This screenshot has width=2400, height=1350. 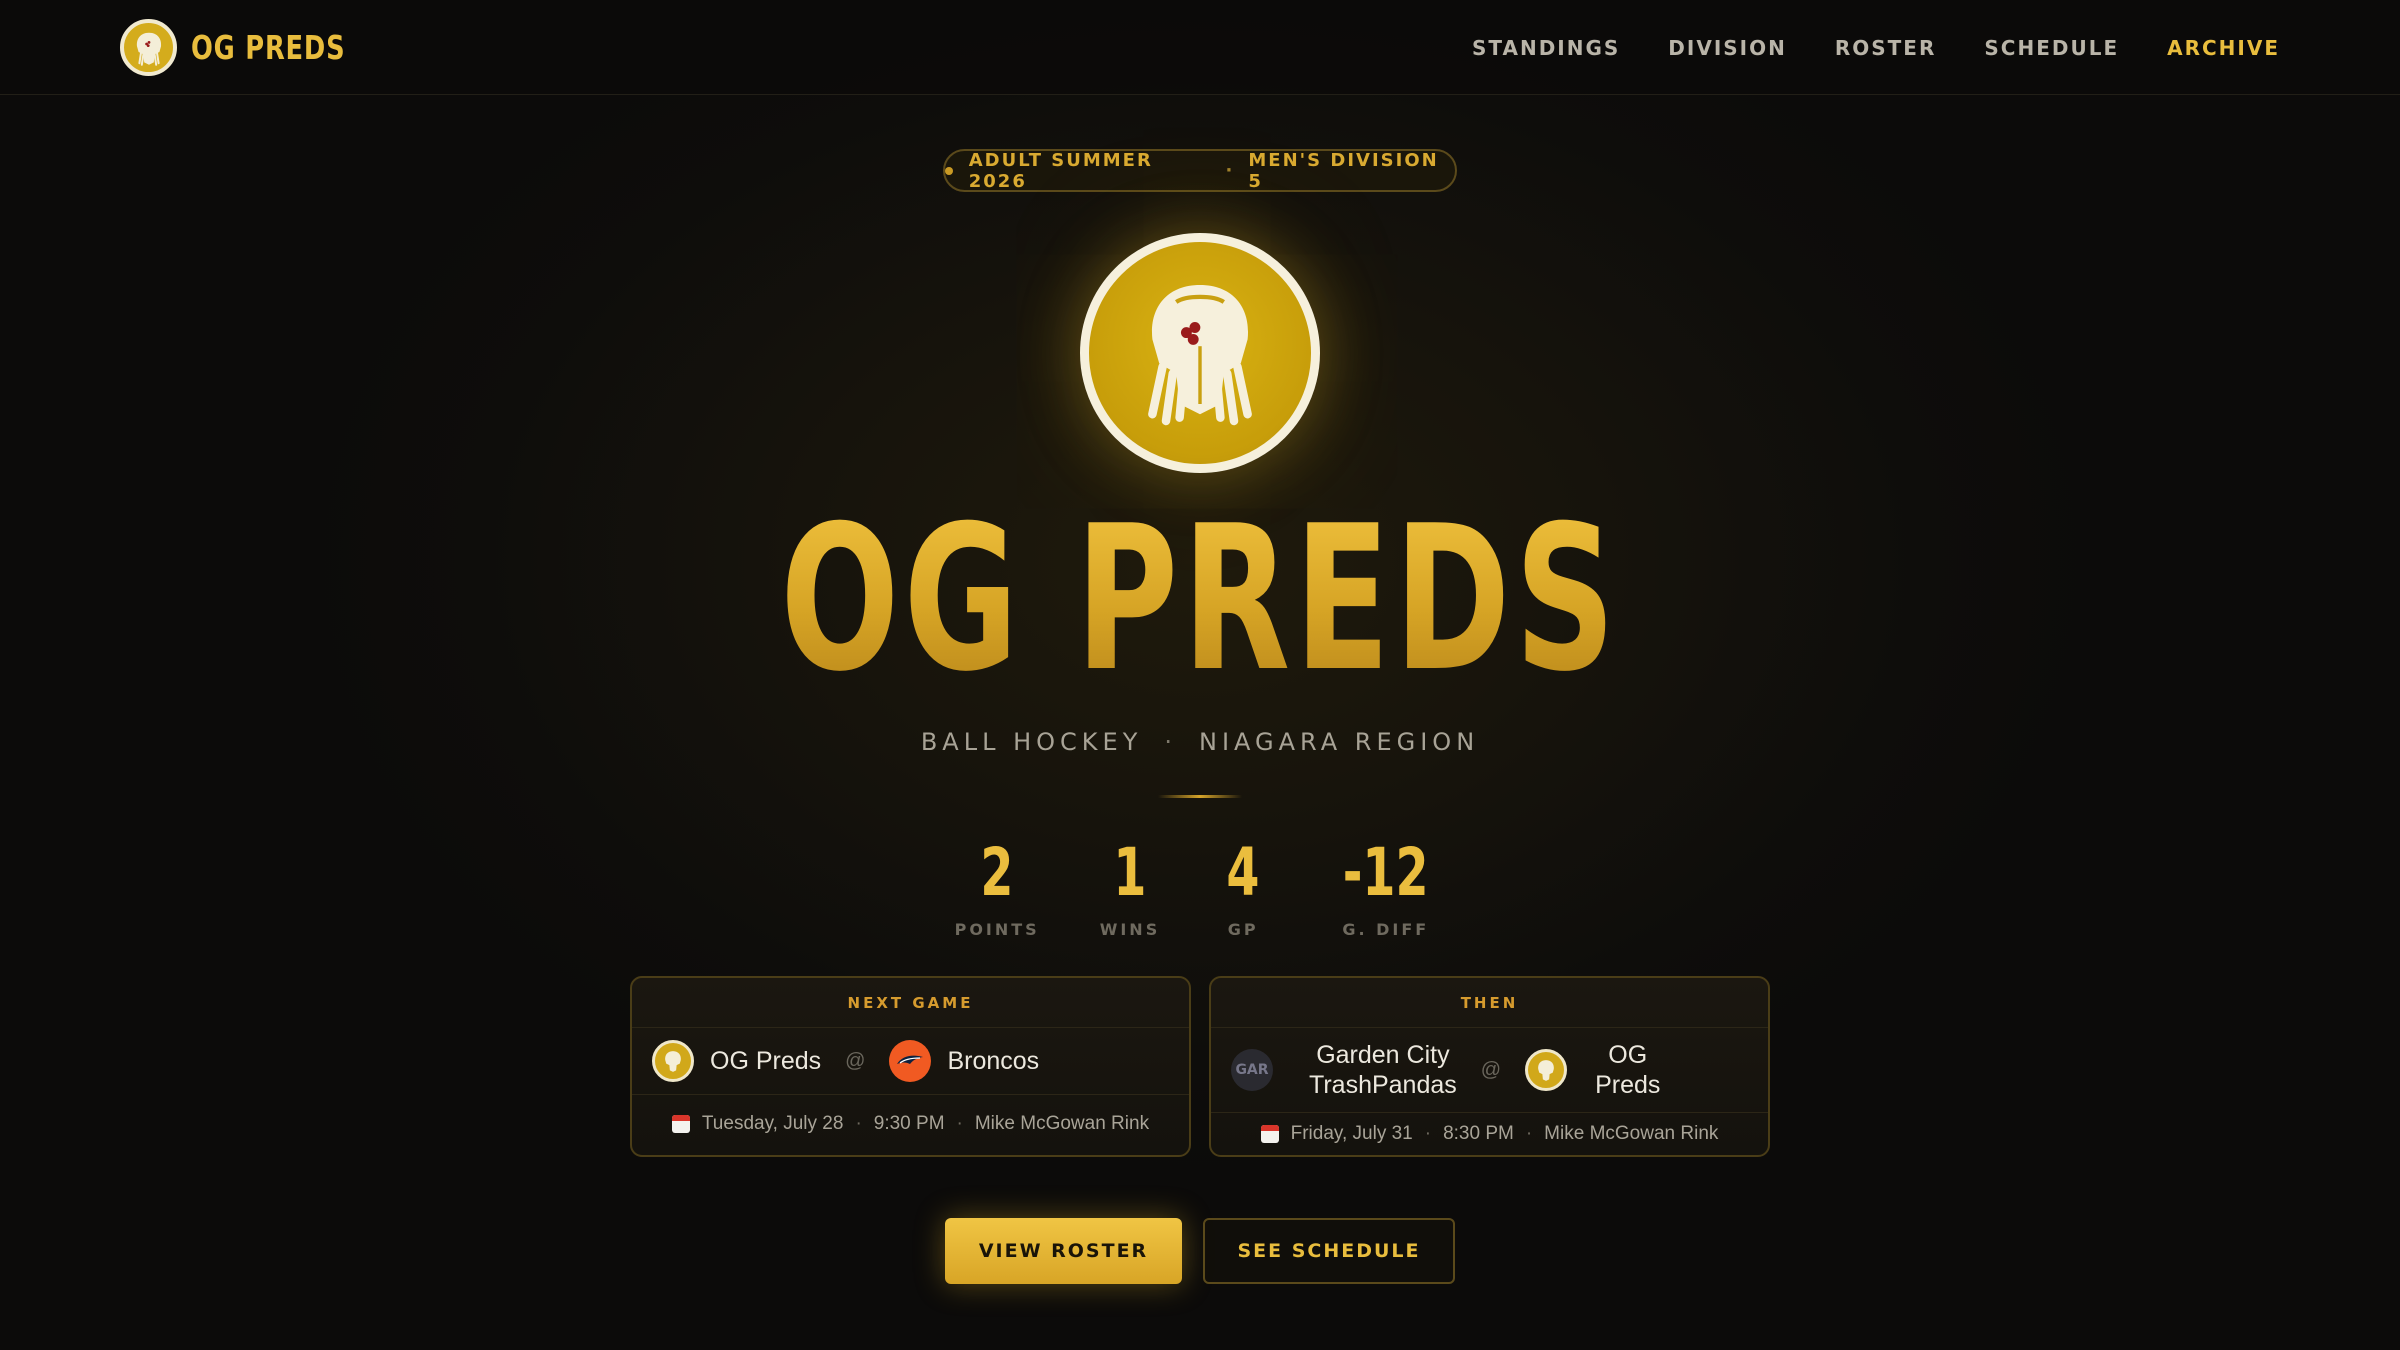 What do you see at coordinates (1628, 1085) in the screenshot?
I see `team-name-line: Preds` at bounding box center [1628, 1085].